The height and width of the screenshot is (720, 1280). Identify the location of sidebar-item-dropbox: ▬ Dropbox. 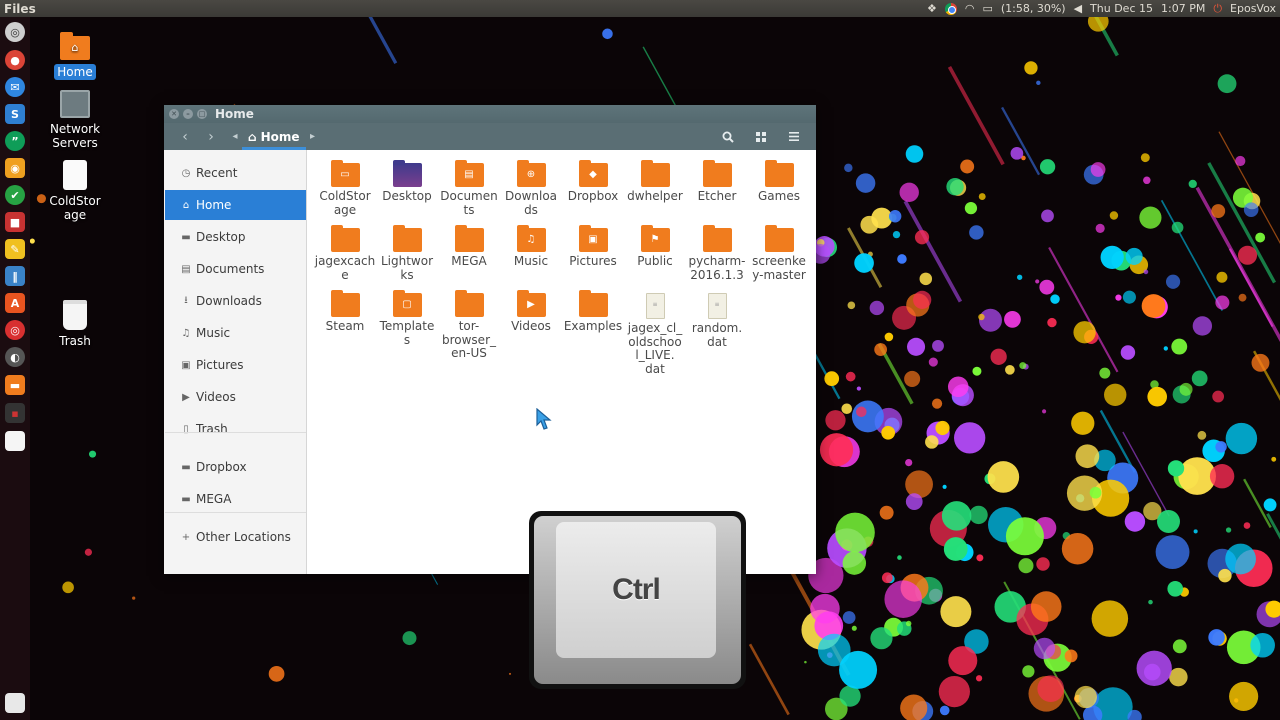
(235, 467).